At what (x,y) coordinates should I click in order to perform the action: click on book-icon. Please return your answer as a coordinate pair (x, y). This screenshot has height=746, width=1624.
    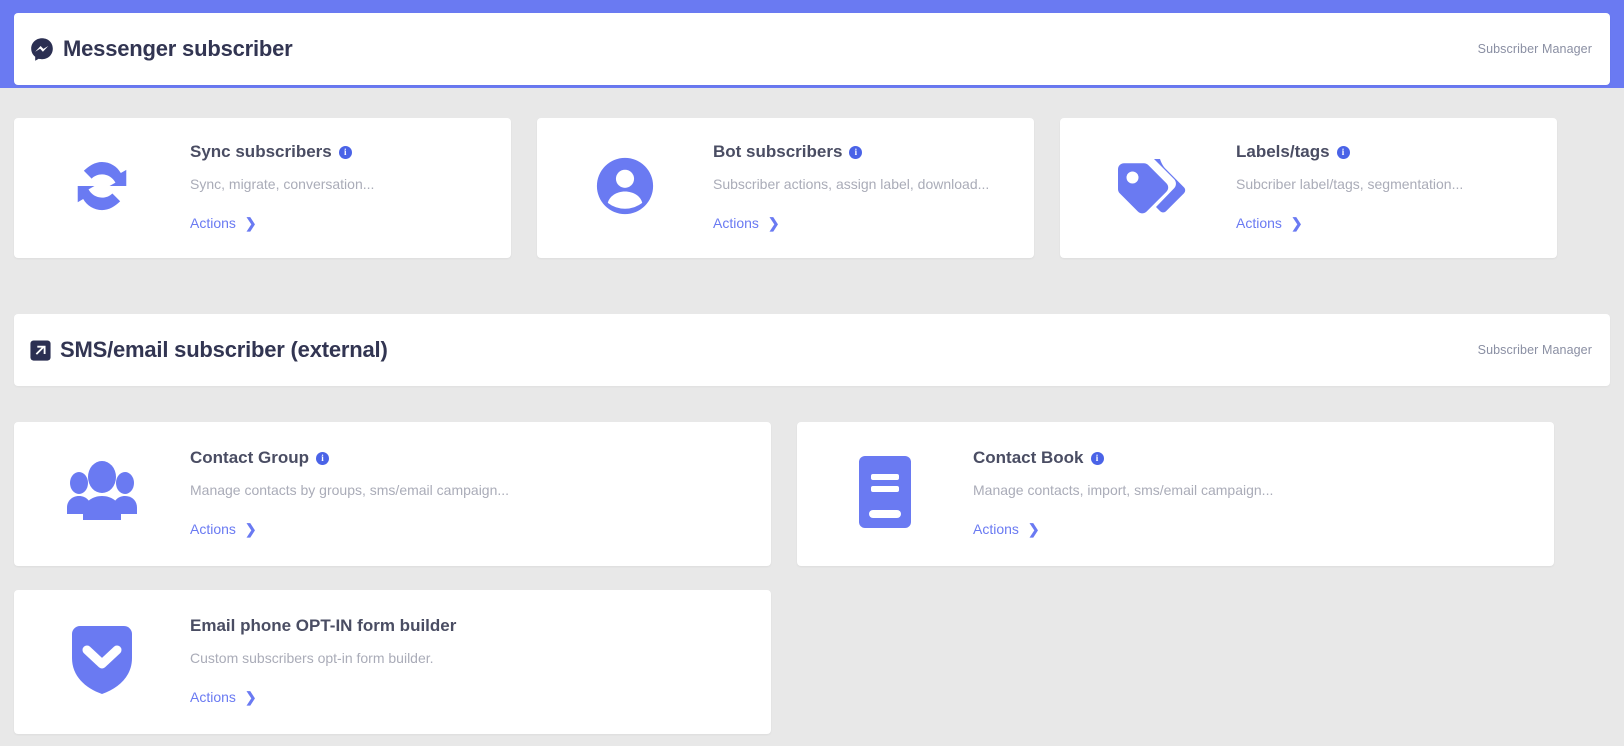
    Looking at the image, I should click on (885, 494).